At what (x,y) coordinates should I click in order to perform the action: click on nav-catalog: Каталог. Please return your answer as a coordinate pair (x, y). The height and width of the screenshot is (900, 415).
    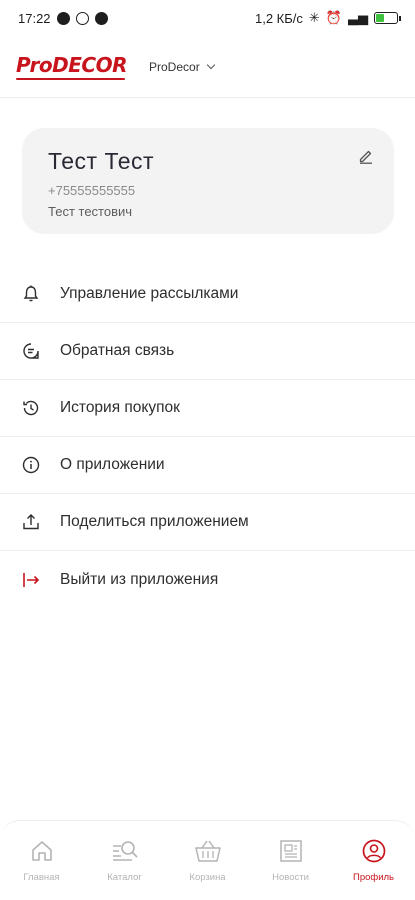
    Looking at the image, I should click on (124, 860).